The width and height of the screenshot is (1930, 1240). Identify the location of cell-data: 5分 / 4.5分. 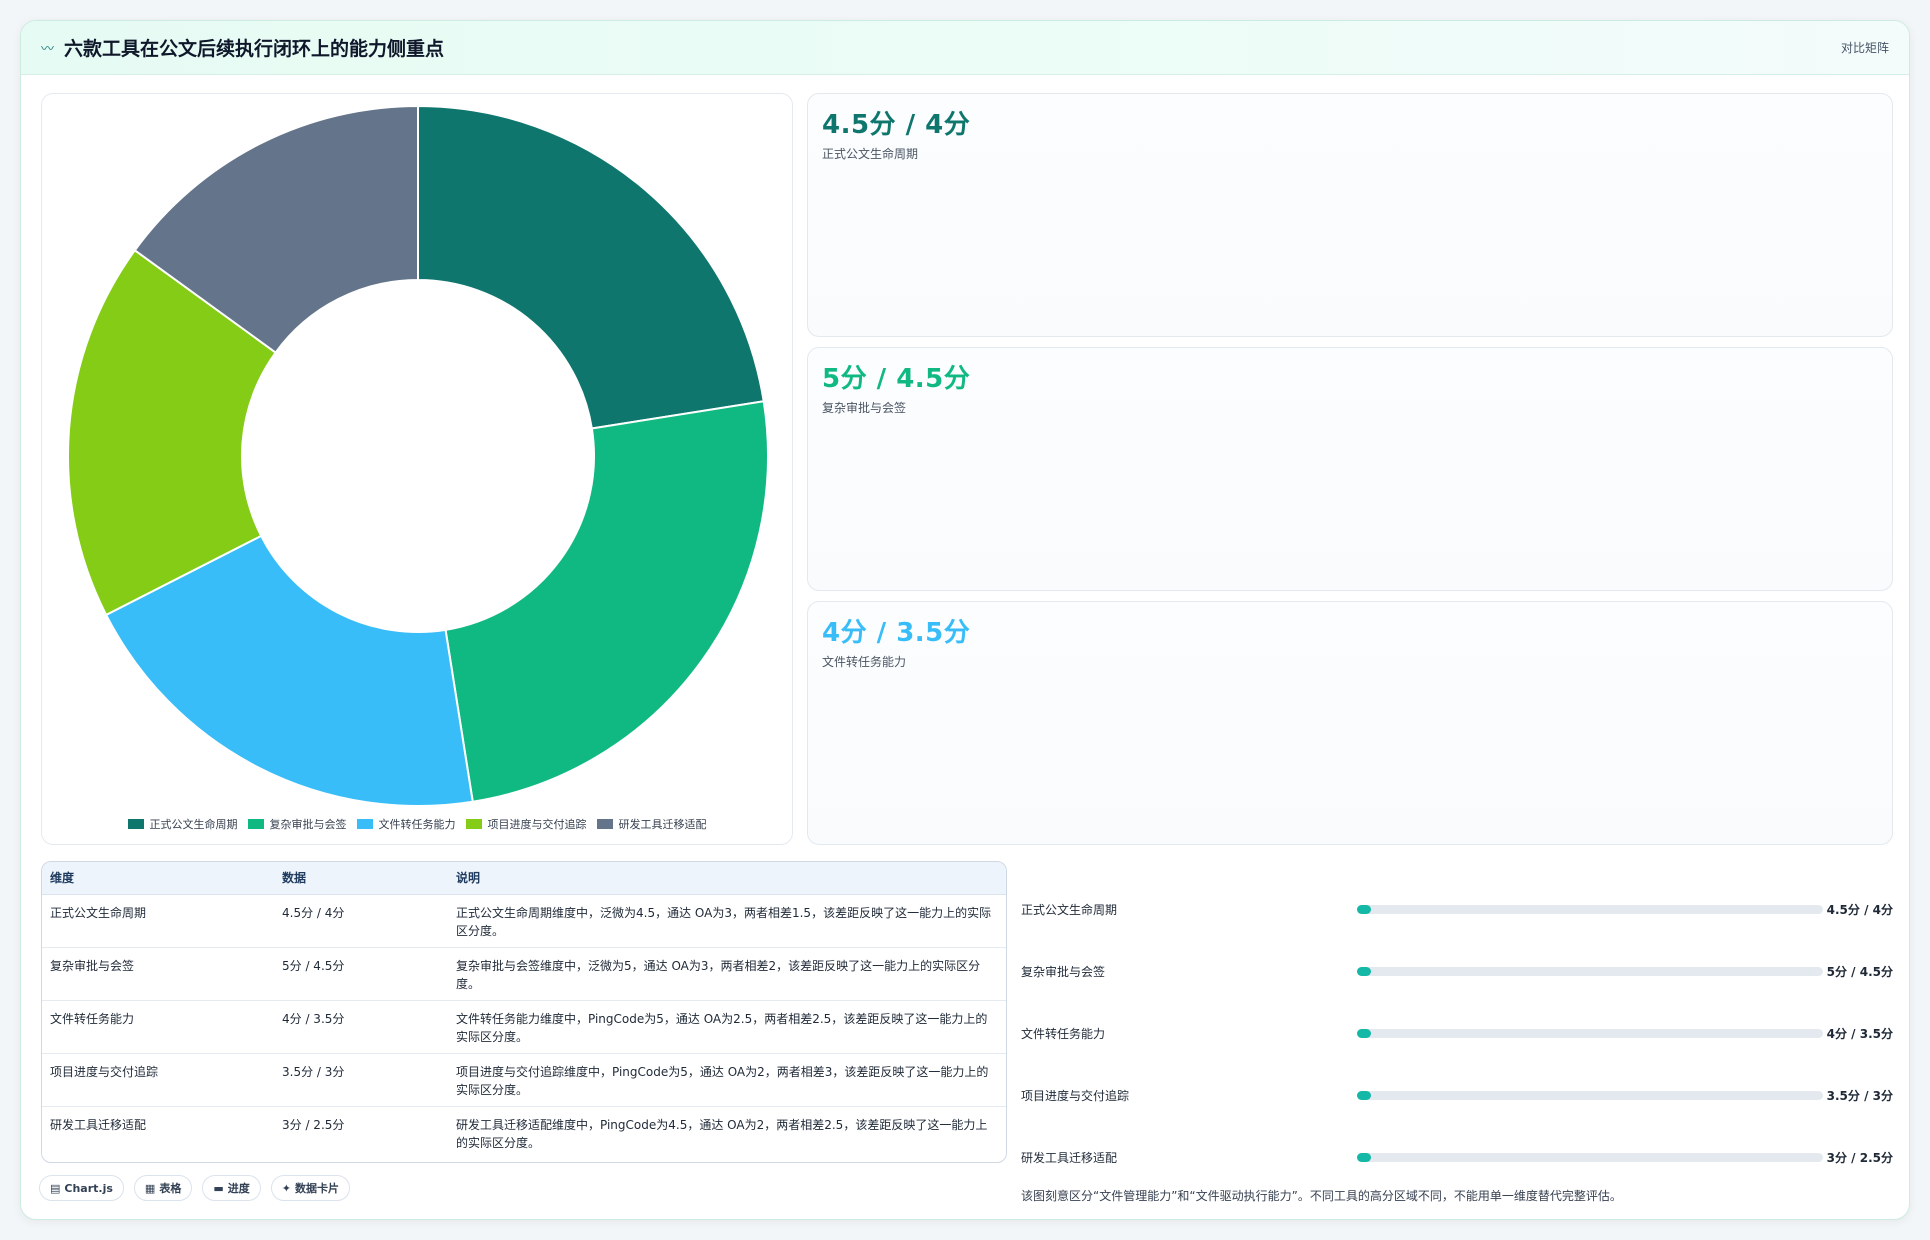
(361, 974).